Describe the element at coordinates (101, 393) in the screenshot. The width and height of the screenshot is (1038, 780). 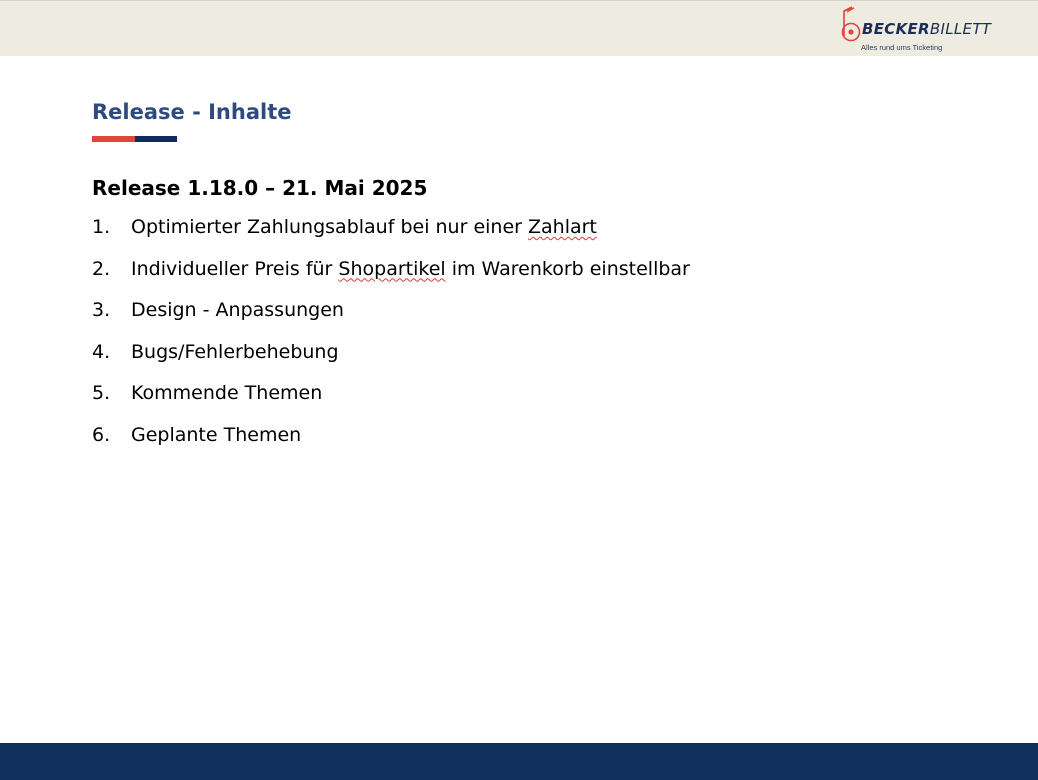
I see `agenda-item-number: 5.` at that location.